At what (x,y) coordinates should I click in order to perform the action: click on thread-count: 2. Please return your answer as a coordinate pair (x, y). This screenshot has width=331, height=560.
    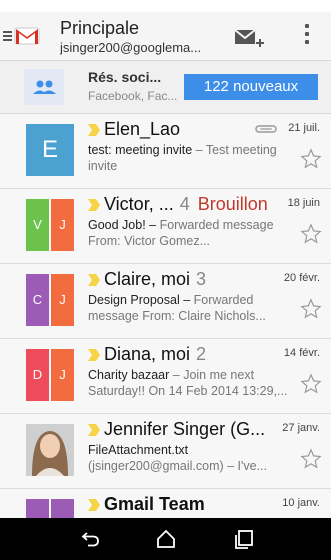
    Looking at the image, I should click on (201, 354).